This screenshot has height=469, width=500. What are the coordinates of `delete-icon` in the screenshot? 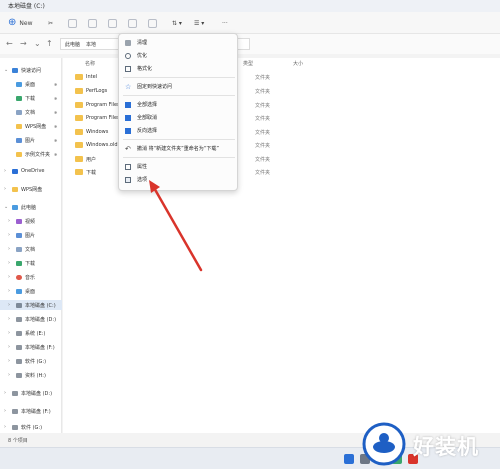 It's located at (152, 23).